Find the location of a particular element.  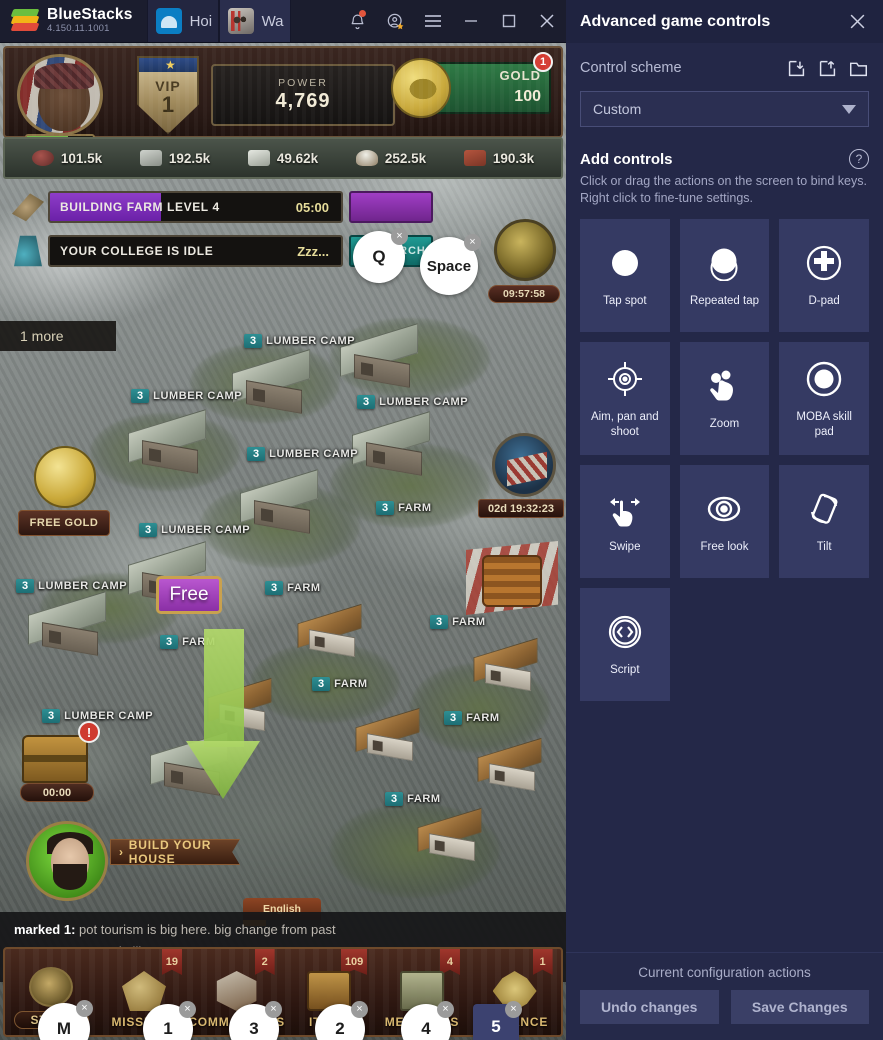

control-tile-d-pad: D-pad is located at coordinates (824, 275).